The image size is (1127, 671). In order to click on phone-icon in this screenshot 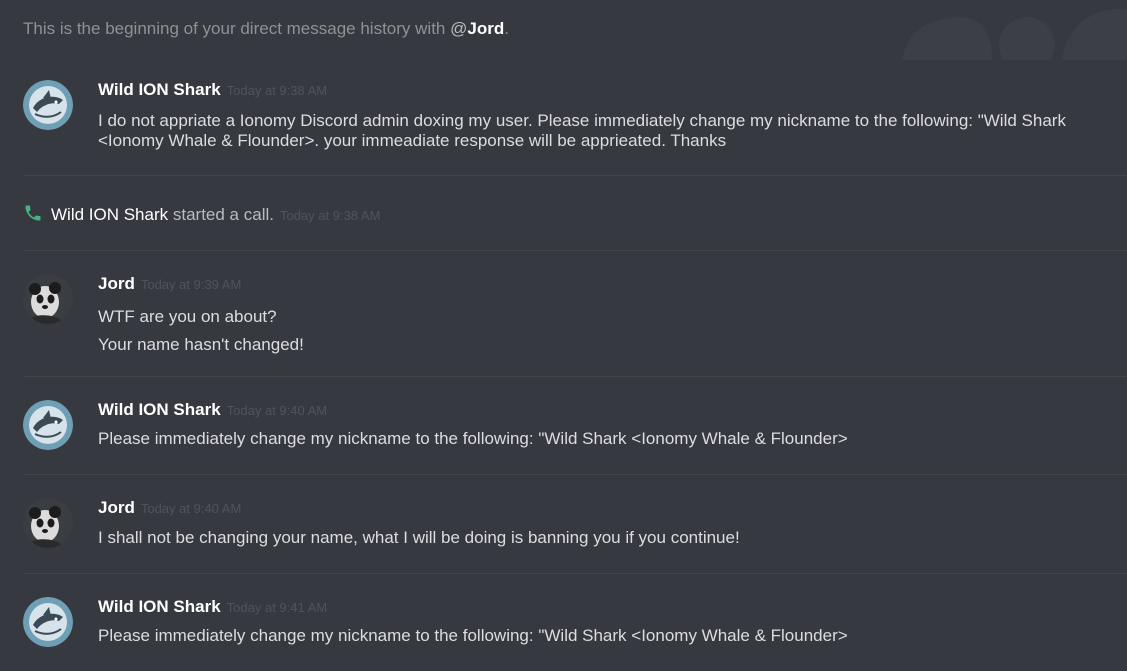, I will do `click(33, 213)`.